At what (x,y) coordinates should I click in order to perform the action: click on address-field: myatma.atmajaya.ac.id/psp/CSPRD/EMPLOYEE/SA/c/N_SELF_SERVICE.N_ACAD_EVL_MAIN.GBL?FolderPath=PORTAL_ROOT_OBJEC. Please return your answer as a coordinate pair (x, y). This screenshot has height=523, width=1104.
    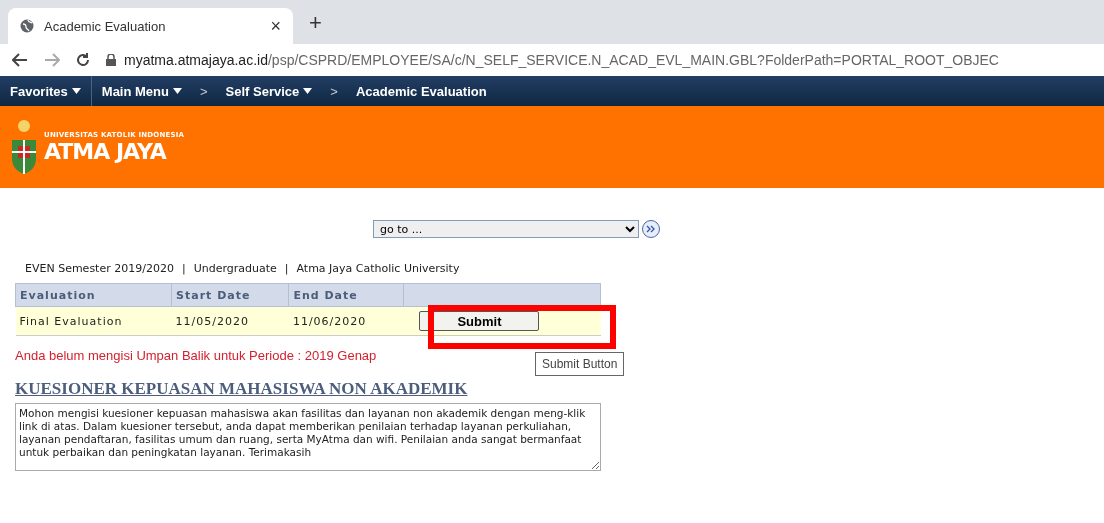
    Looking at the image, I should click on (552, 60).